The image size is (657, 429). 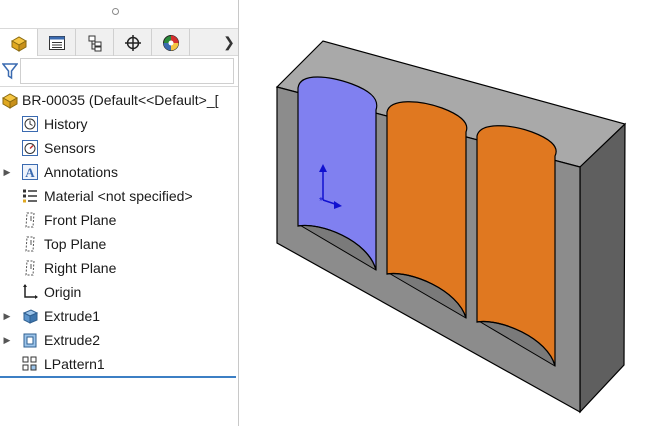 I want to click on sensors-icon, so click(x=30, y=148).